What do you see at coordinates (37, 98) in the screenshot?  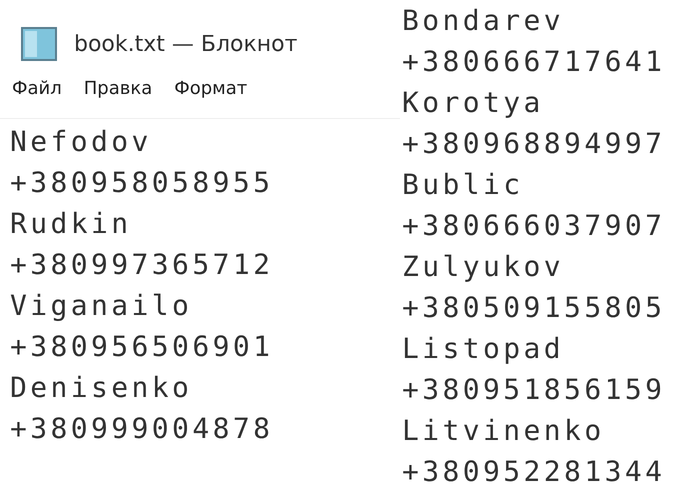 I see `menu-item: Файл` at bounding box center [37, 98].